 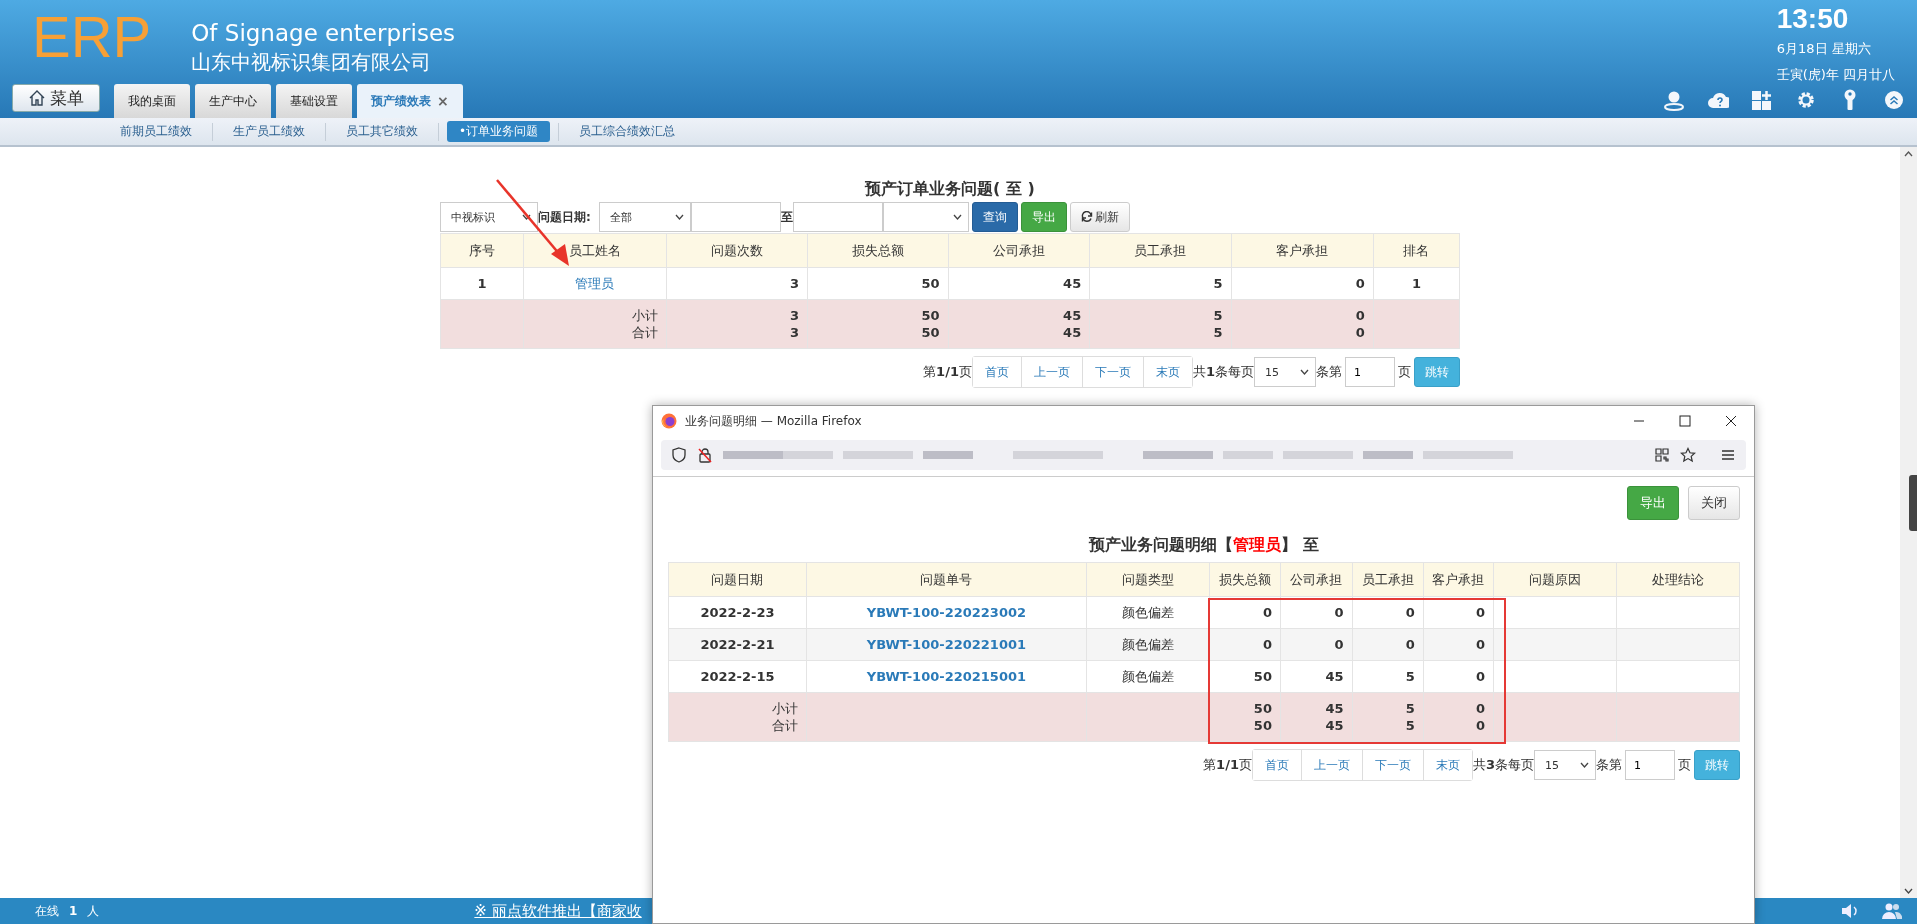 What do you see at coordinates (878, 283) in the screenshot?
I see `table-cell: 50` at bounding box center [878, 283].